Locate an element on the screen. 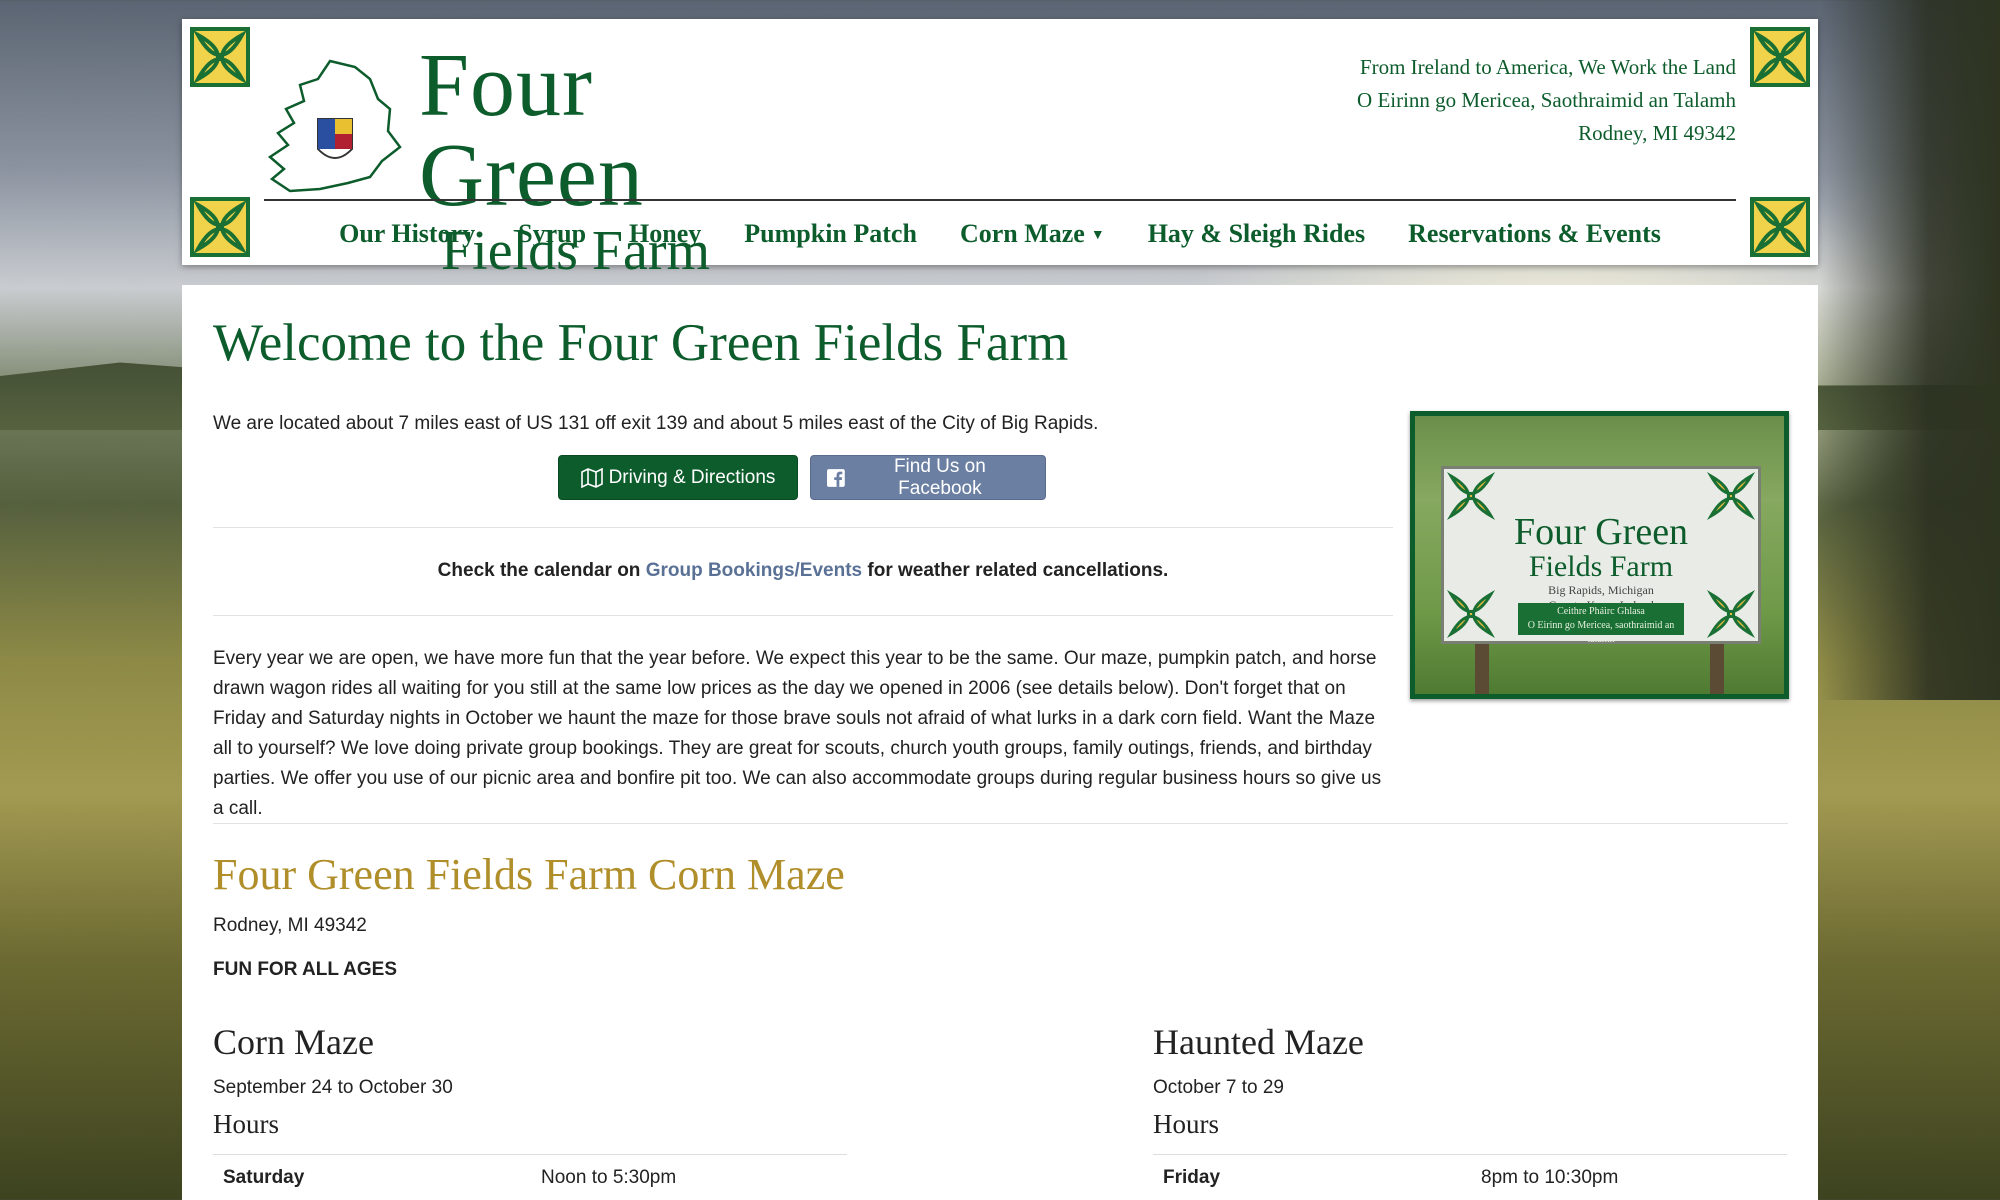 This screenshot has height=1200, width=2000. background-trees is located at coordinates (1910, 350).